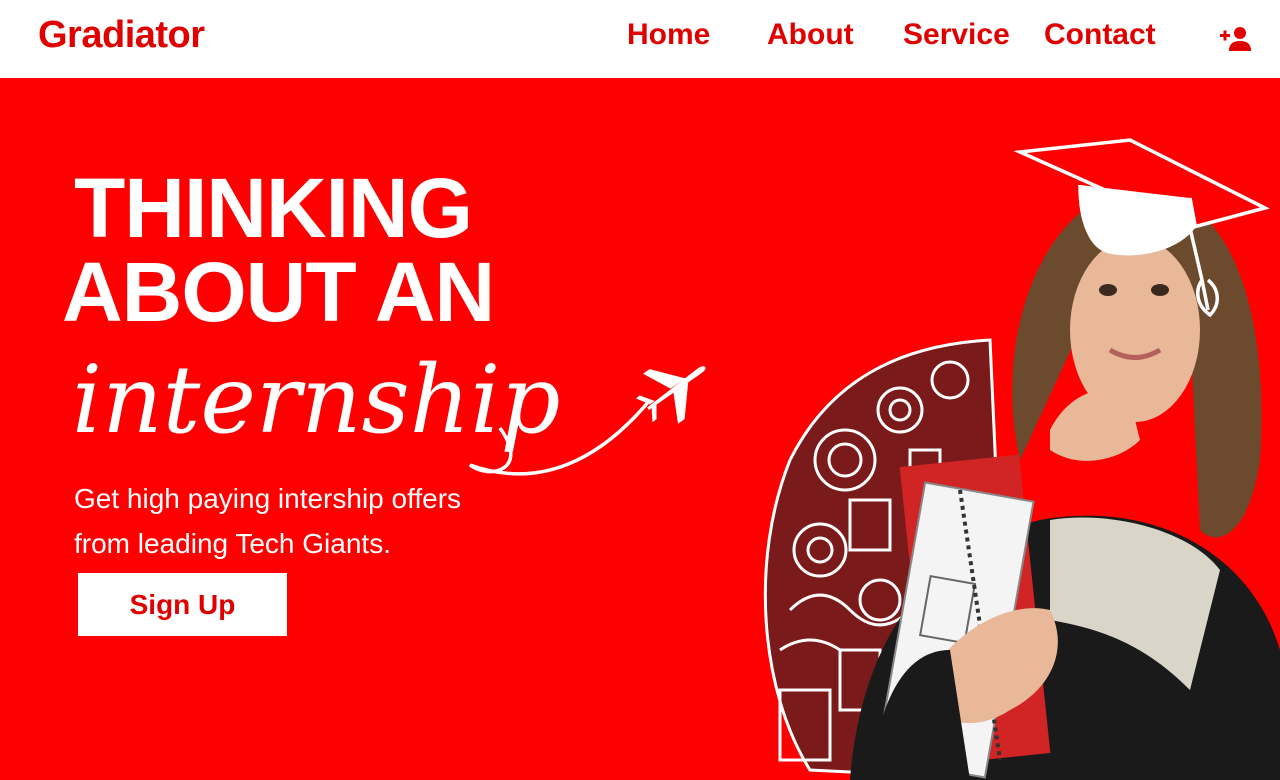 This screenshot has width=1280, height=780. What do you see at coordinates (268, 498) in the screenshot?
I see `hero-subtitle-line1: Get high paying intership offers` at bounding box center [268, 498].